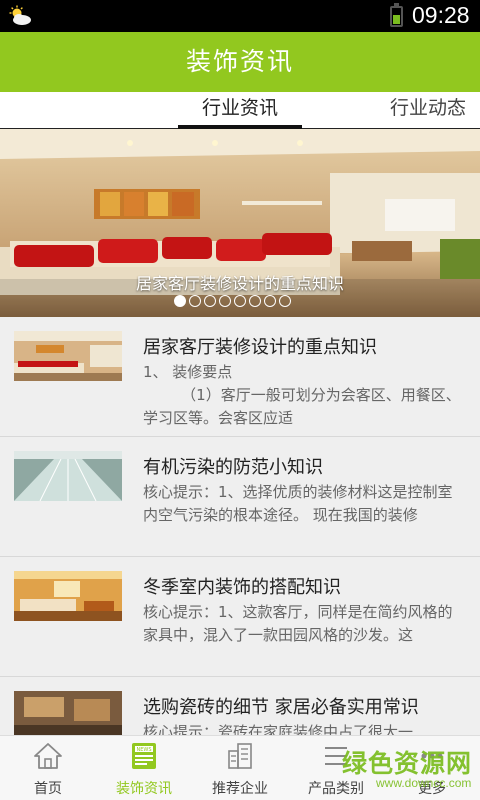 The image size is (480, 800). What do you see at coordinates (242, 587) in the screenshot?
I see `news-title: 冬季室内装饰的搭配知识` at bounding box center [242, 587].